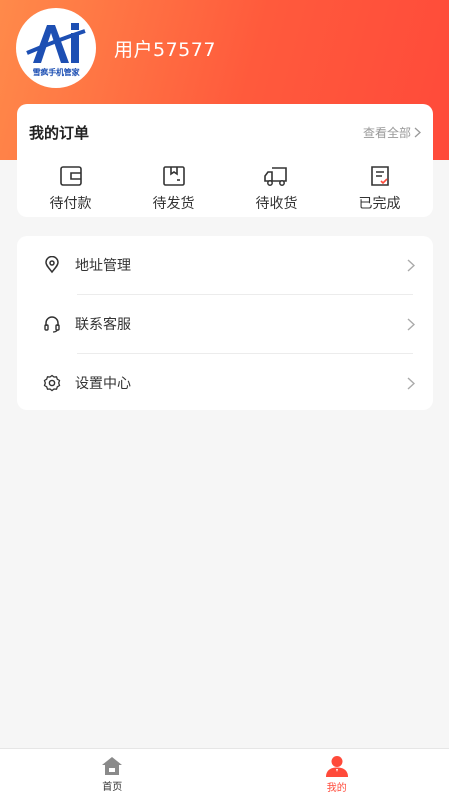 The width and height of the screenshot is (449, 799). I want to click on order-label: 待收货, so click(276, 204).